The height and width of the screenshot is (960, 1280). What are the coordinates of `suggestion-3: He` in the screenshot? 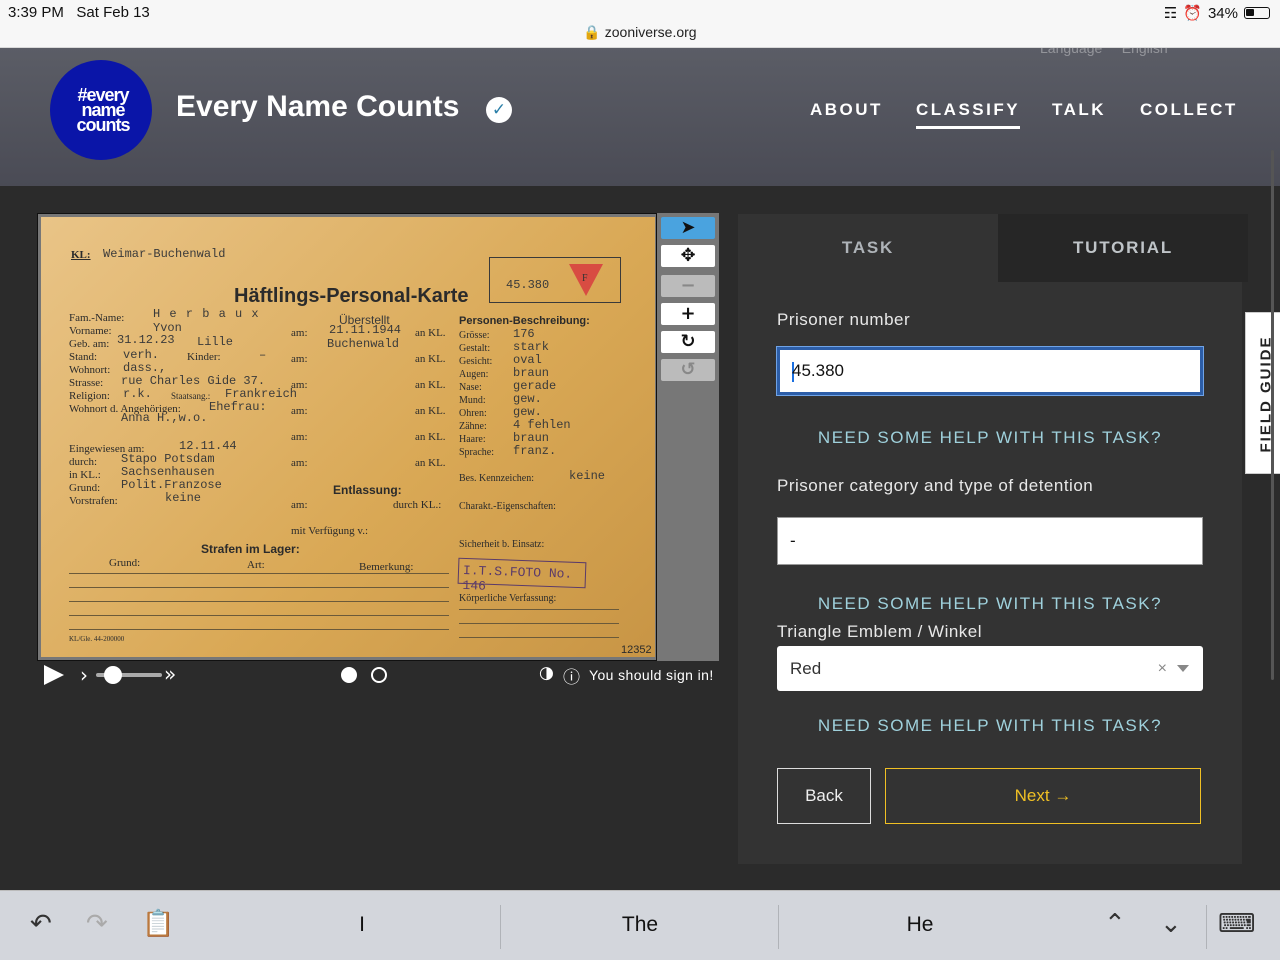 It's located at (920, 925).